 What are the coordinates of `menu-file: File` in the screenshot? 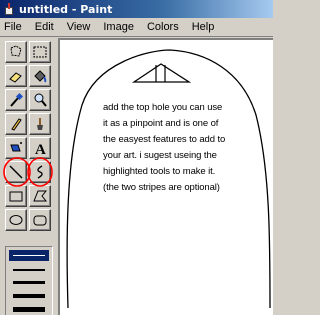 It's located at (13, 27).